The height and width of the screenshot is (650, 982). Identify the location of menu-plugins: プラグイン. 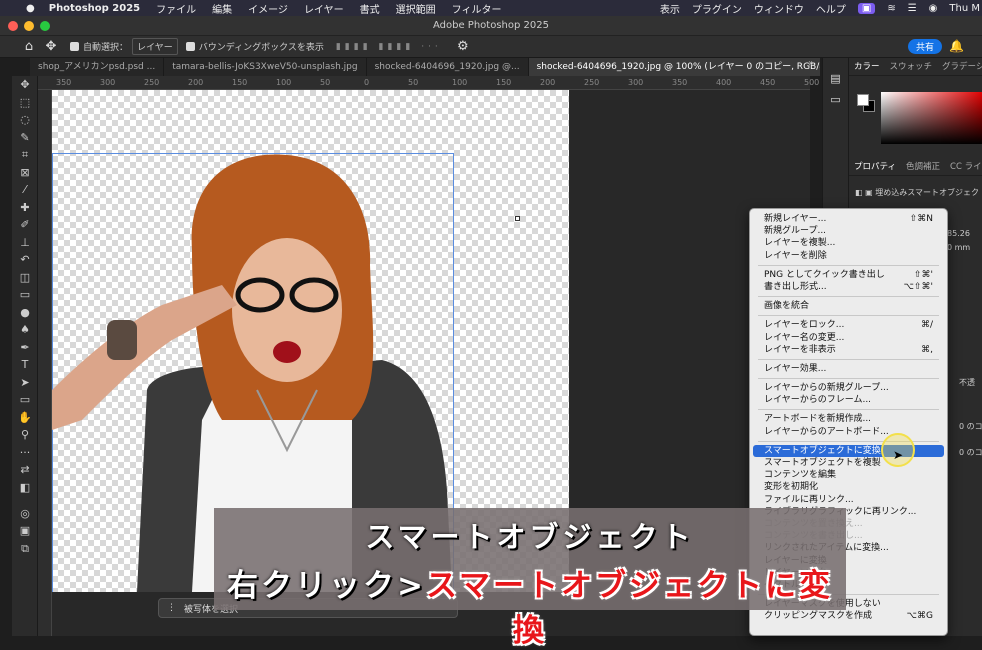
(717, 8).